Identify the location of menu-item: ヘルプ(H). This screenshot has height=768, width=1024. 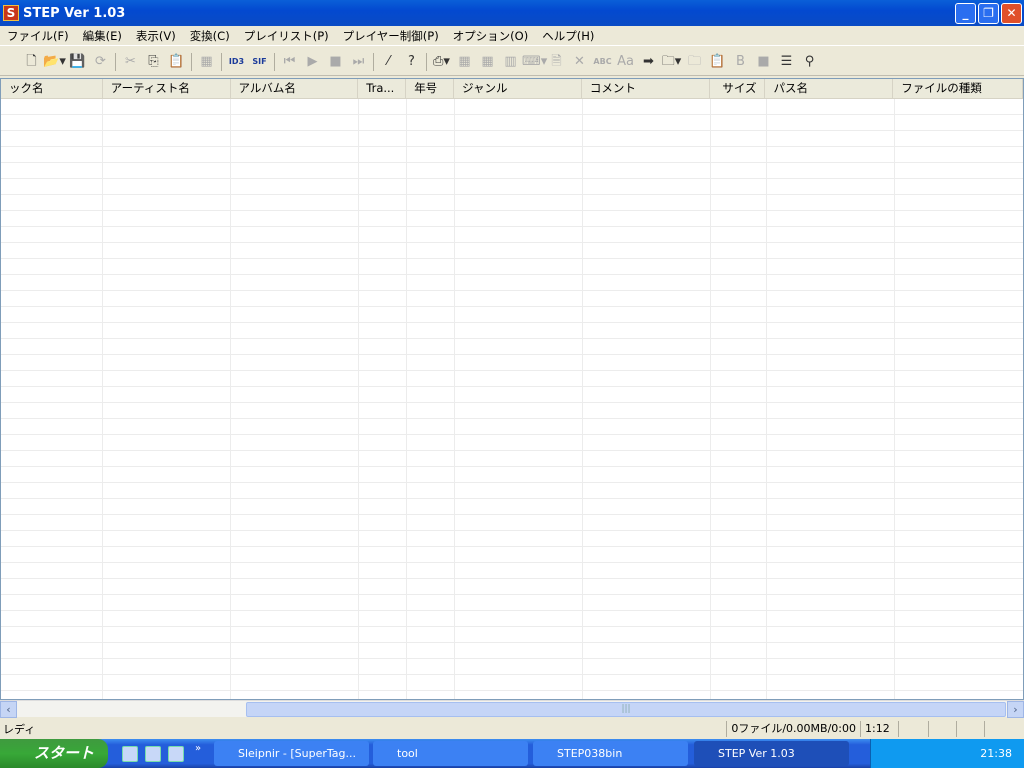
(568, 36).